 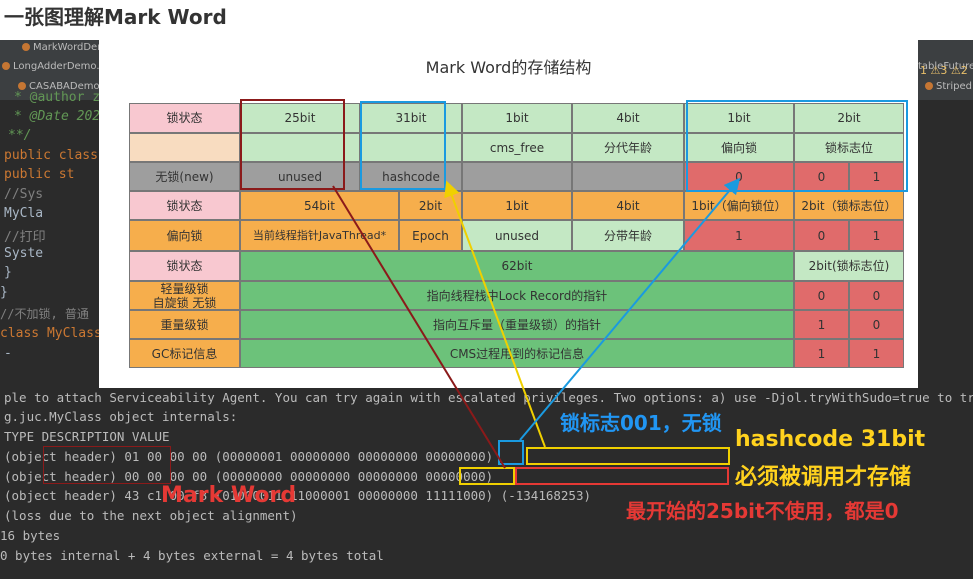 What do you see at coordinates (229, 495) in the screenshot?
I see `annotation-mark-word: Mark Word` at bounding box center [229, 495].